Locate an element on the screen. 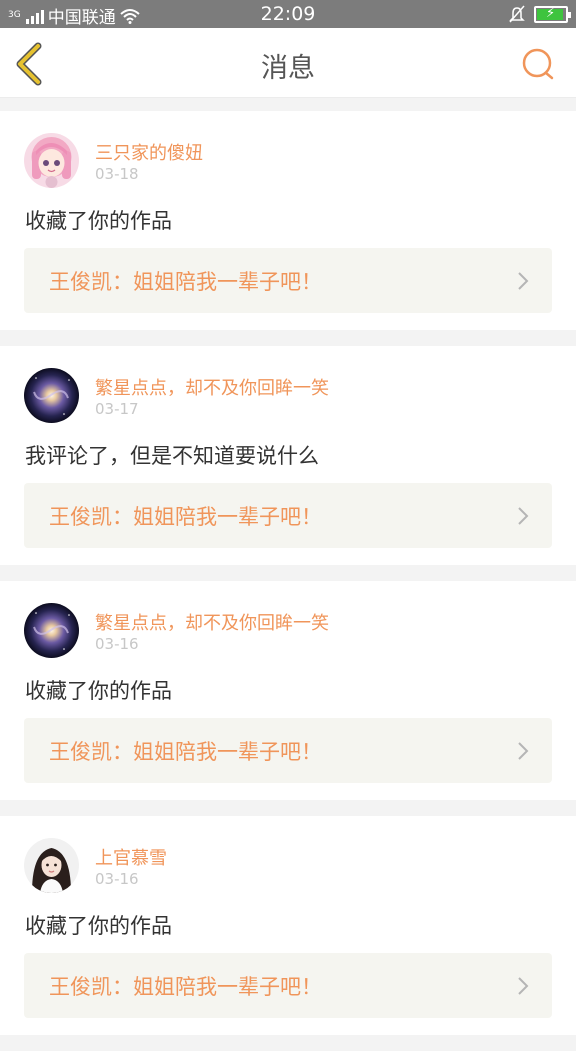  search-icon is located at coordinates (538, 64).